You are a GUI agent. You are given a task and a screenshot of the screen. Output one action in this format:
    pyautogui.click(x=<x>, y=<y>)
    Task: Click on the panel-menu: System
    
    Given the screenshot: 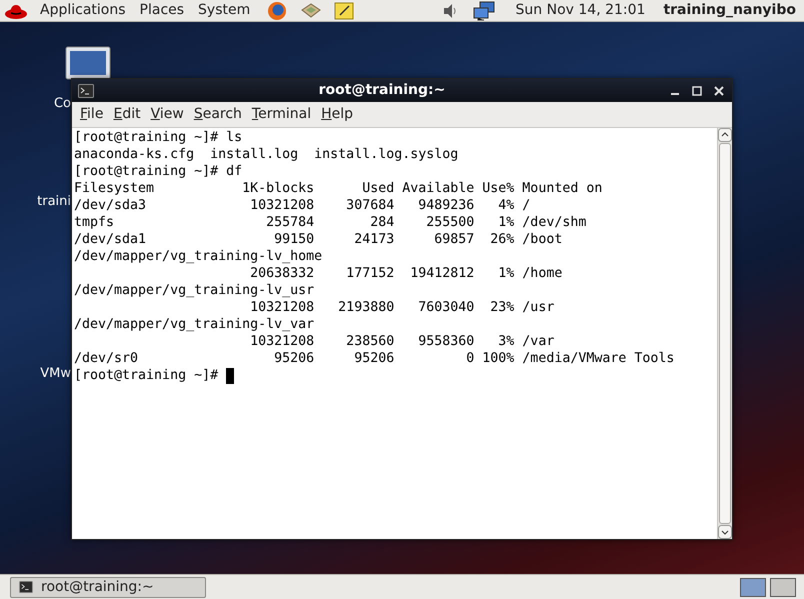 What is the action you would take?
    pyautogui.click(x=224, y=10)
    